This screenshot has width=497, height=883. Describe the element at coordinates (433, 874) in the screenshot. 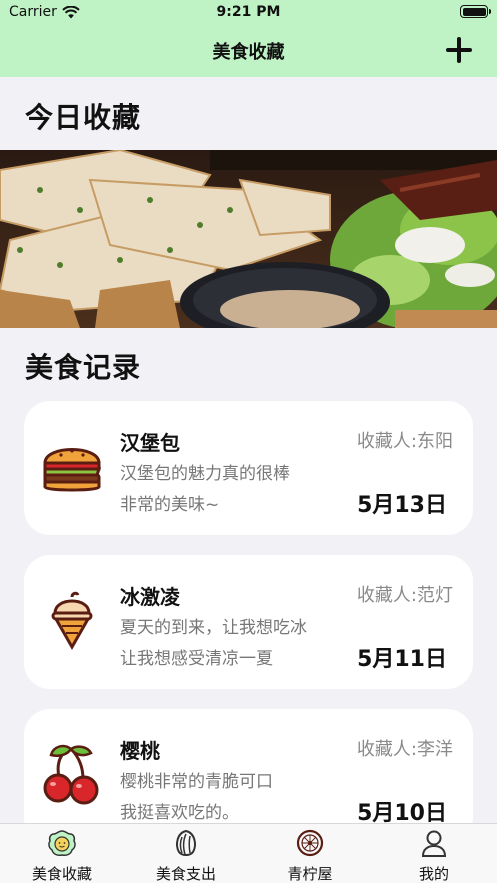

I see `tab-label: 我的` at that location.